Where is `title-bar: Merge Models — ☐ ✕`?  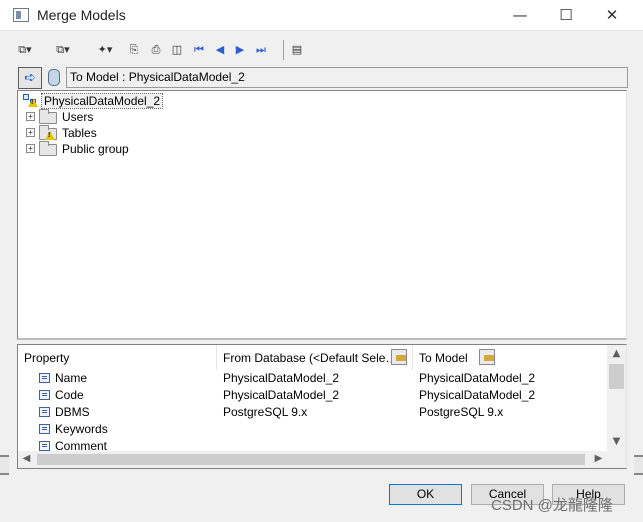
title-bar: Merge Models — ☐ ✕ is located at coordinates (321, 15).